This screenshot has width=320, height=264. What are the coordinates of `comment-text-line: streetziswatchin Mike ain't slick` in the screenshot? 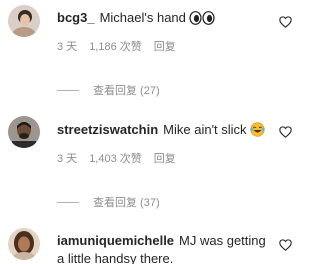 It's located at (166, 131).